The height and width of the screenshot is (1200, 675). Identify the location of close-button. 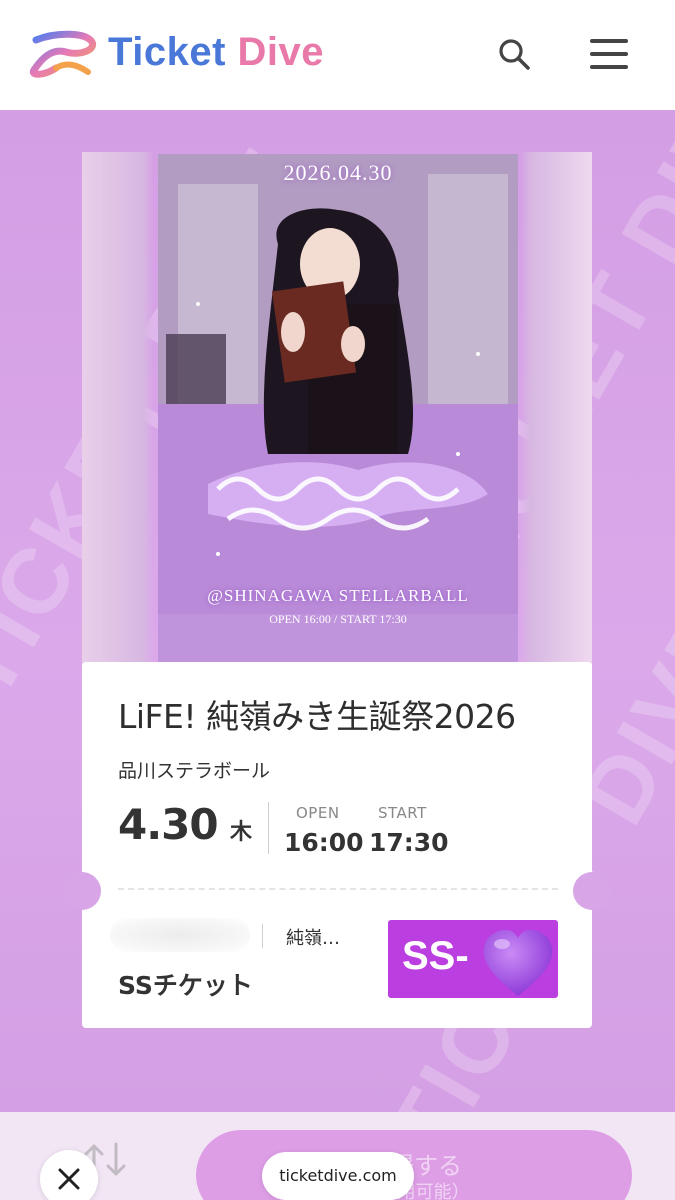
(69, 1175).